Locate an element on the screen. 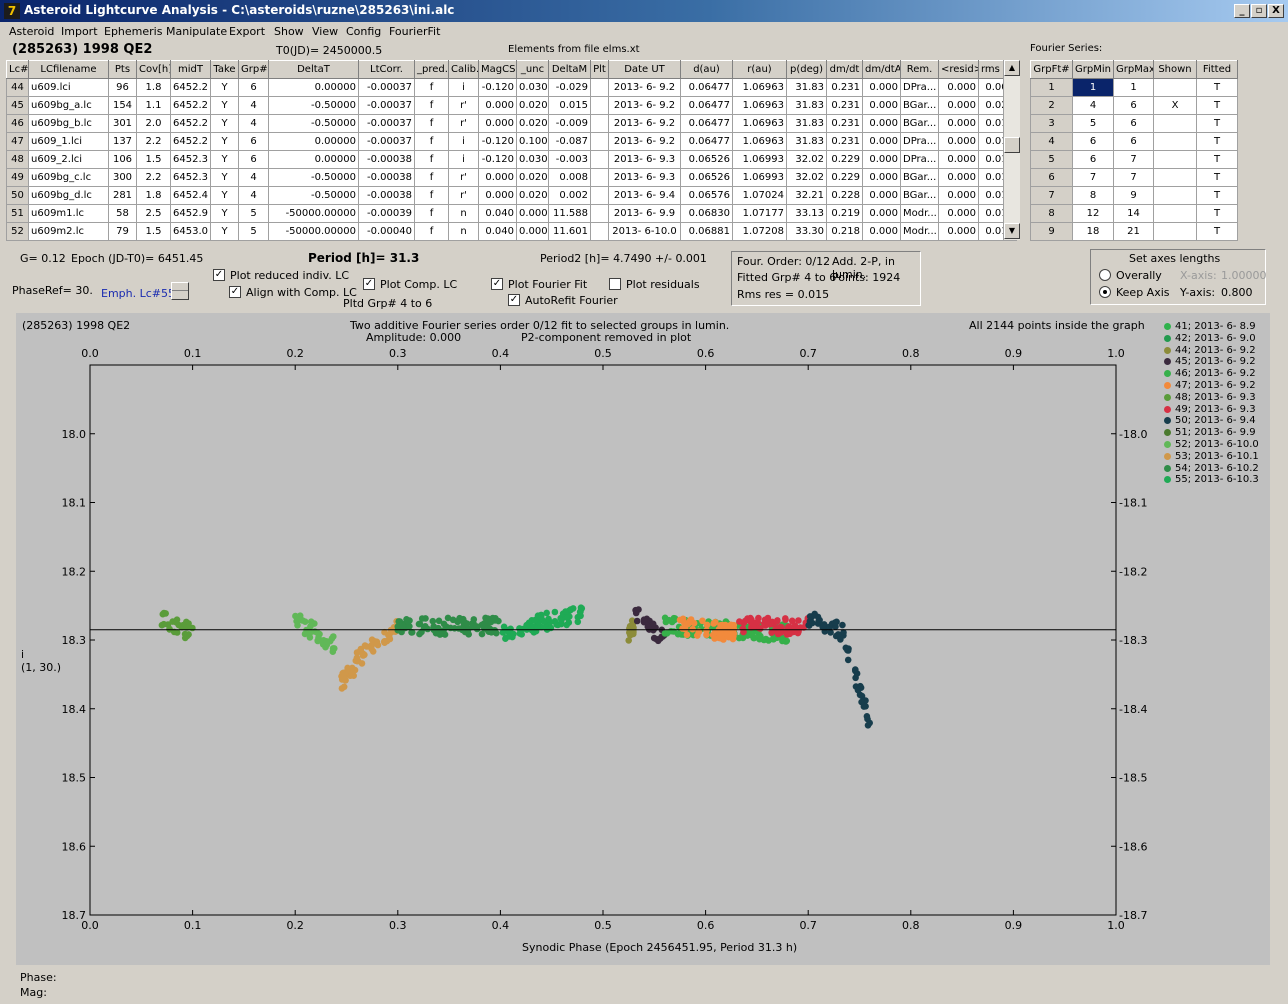 Image resolution: width=1288 pixels, height=1004 pixels. lc-table-scrollbar: ▲ ▼ is located at coordinates (1011, 150).